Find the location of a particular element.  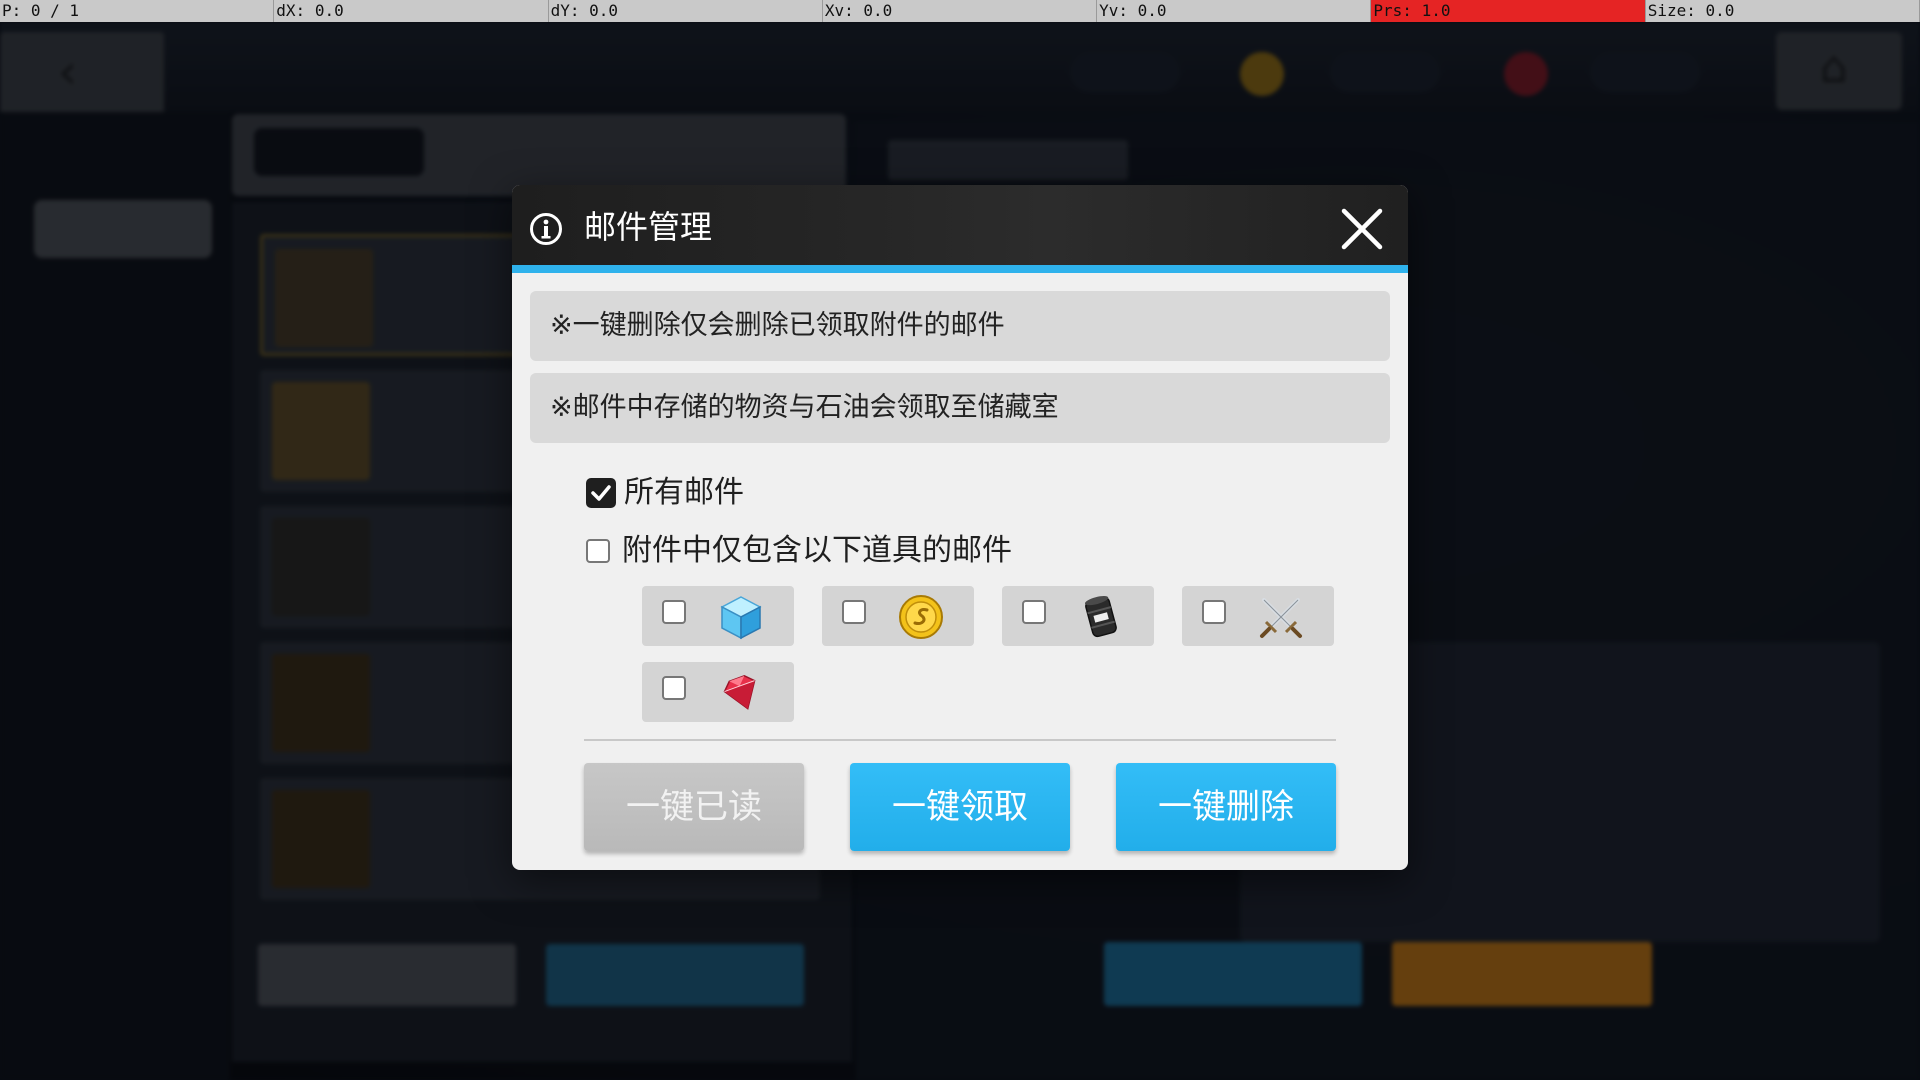

crossed-swords-icon is located at coordinates (1281, 618).